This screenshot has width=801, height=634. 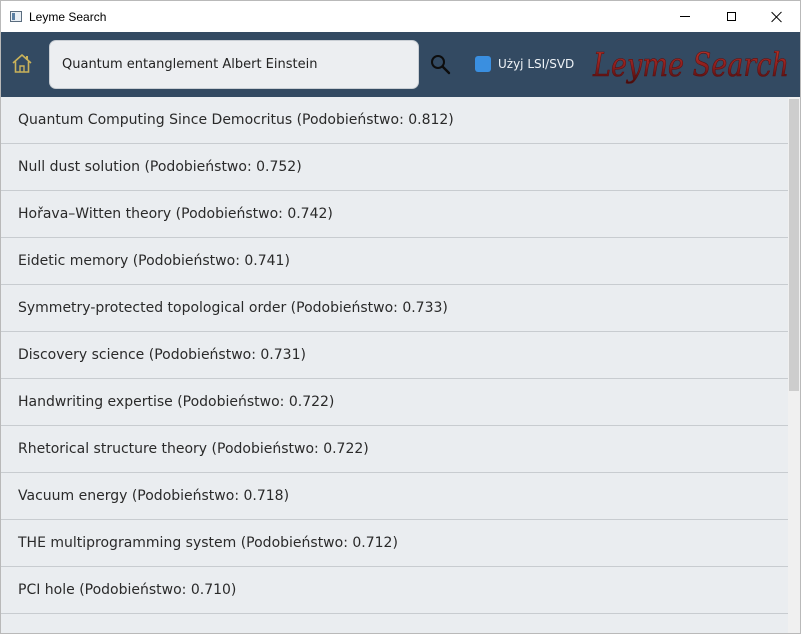 I want to click on search-button, so click(x=441, y=65).